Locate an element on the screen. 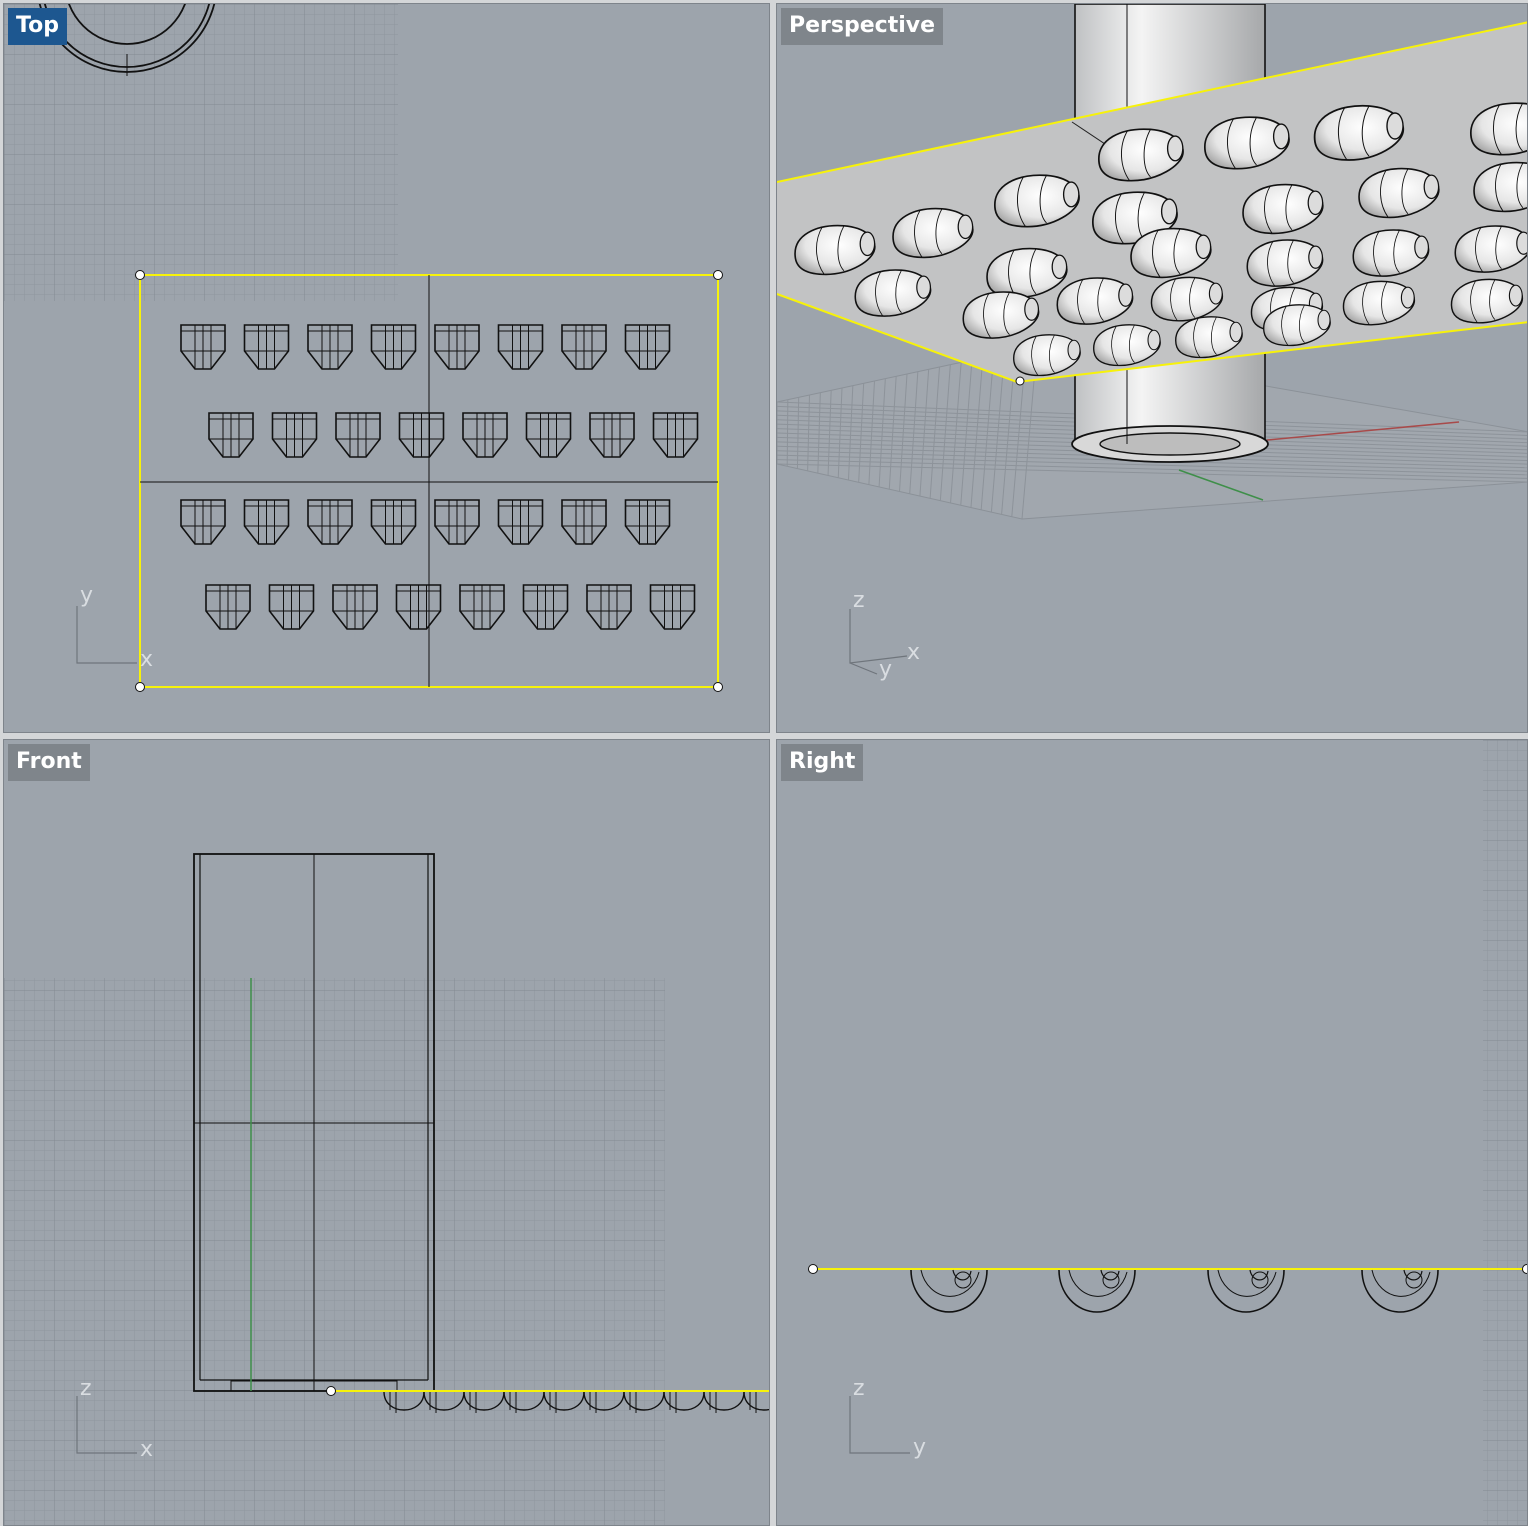 Image resolution: width=1528 pixels, height=1526 pixels. top-grid is located at coordinates (201, 152).